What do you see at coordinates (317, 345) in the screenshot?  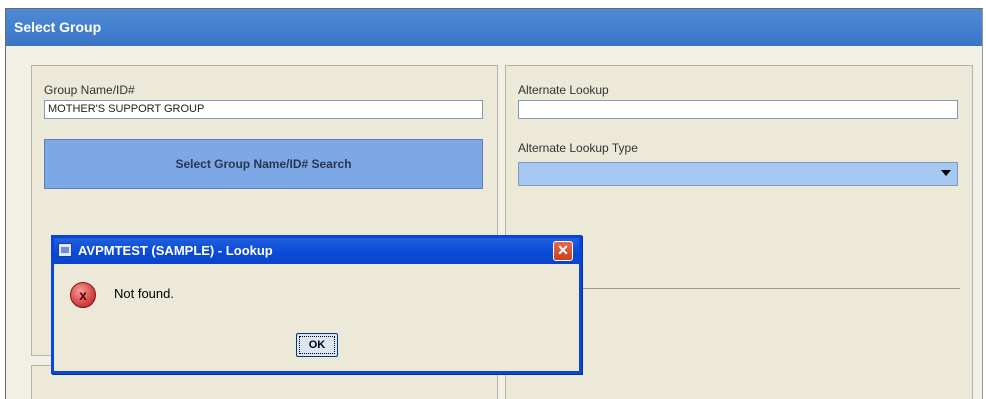 I see `ok-button: OK` at bounding box center [317, 345].